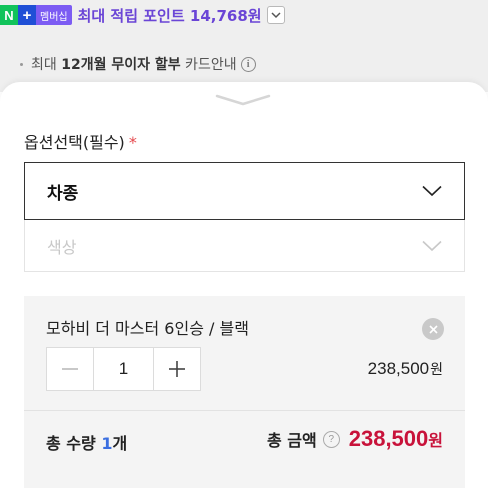 This screenshot has height=488, width=488. I want to click on required-mark: *, so click(132, 142).